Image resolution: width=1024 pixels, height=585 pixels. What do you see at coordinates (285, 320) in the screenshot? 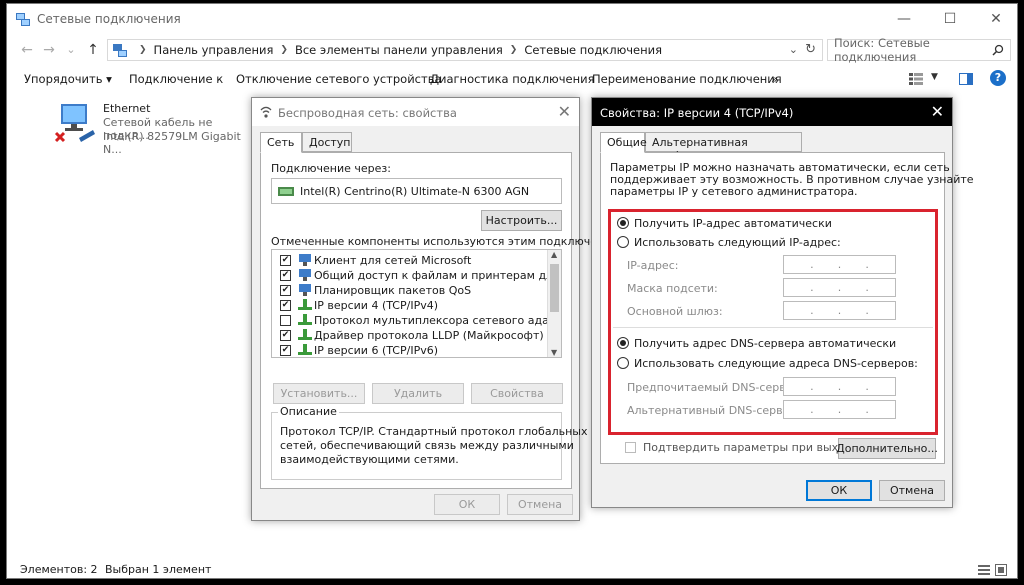
I see `component-checkbox` at bounding box center [285, 320].